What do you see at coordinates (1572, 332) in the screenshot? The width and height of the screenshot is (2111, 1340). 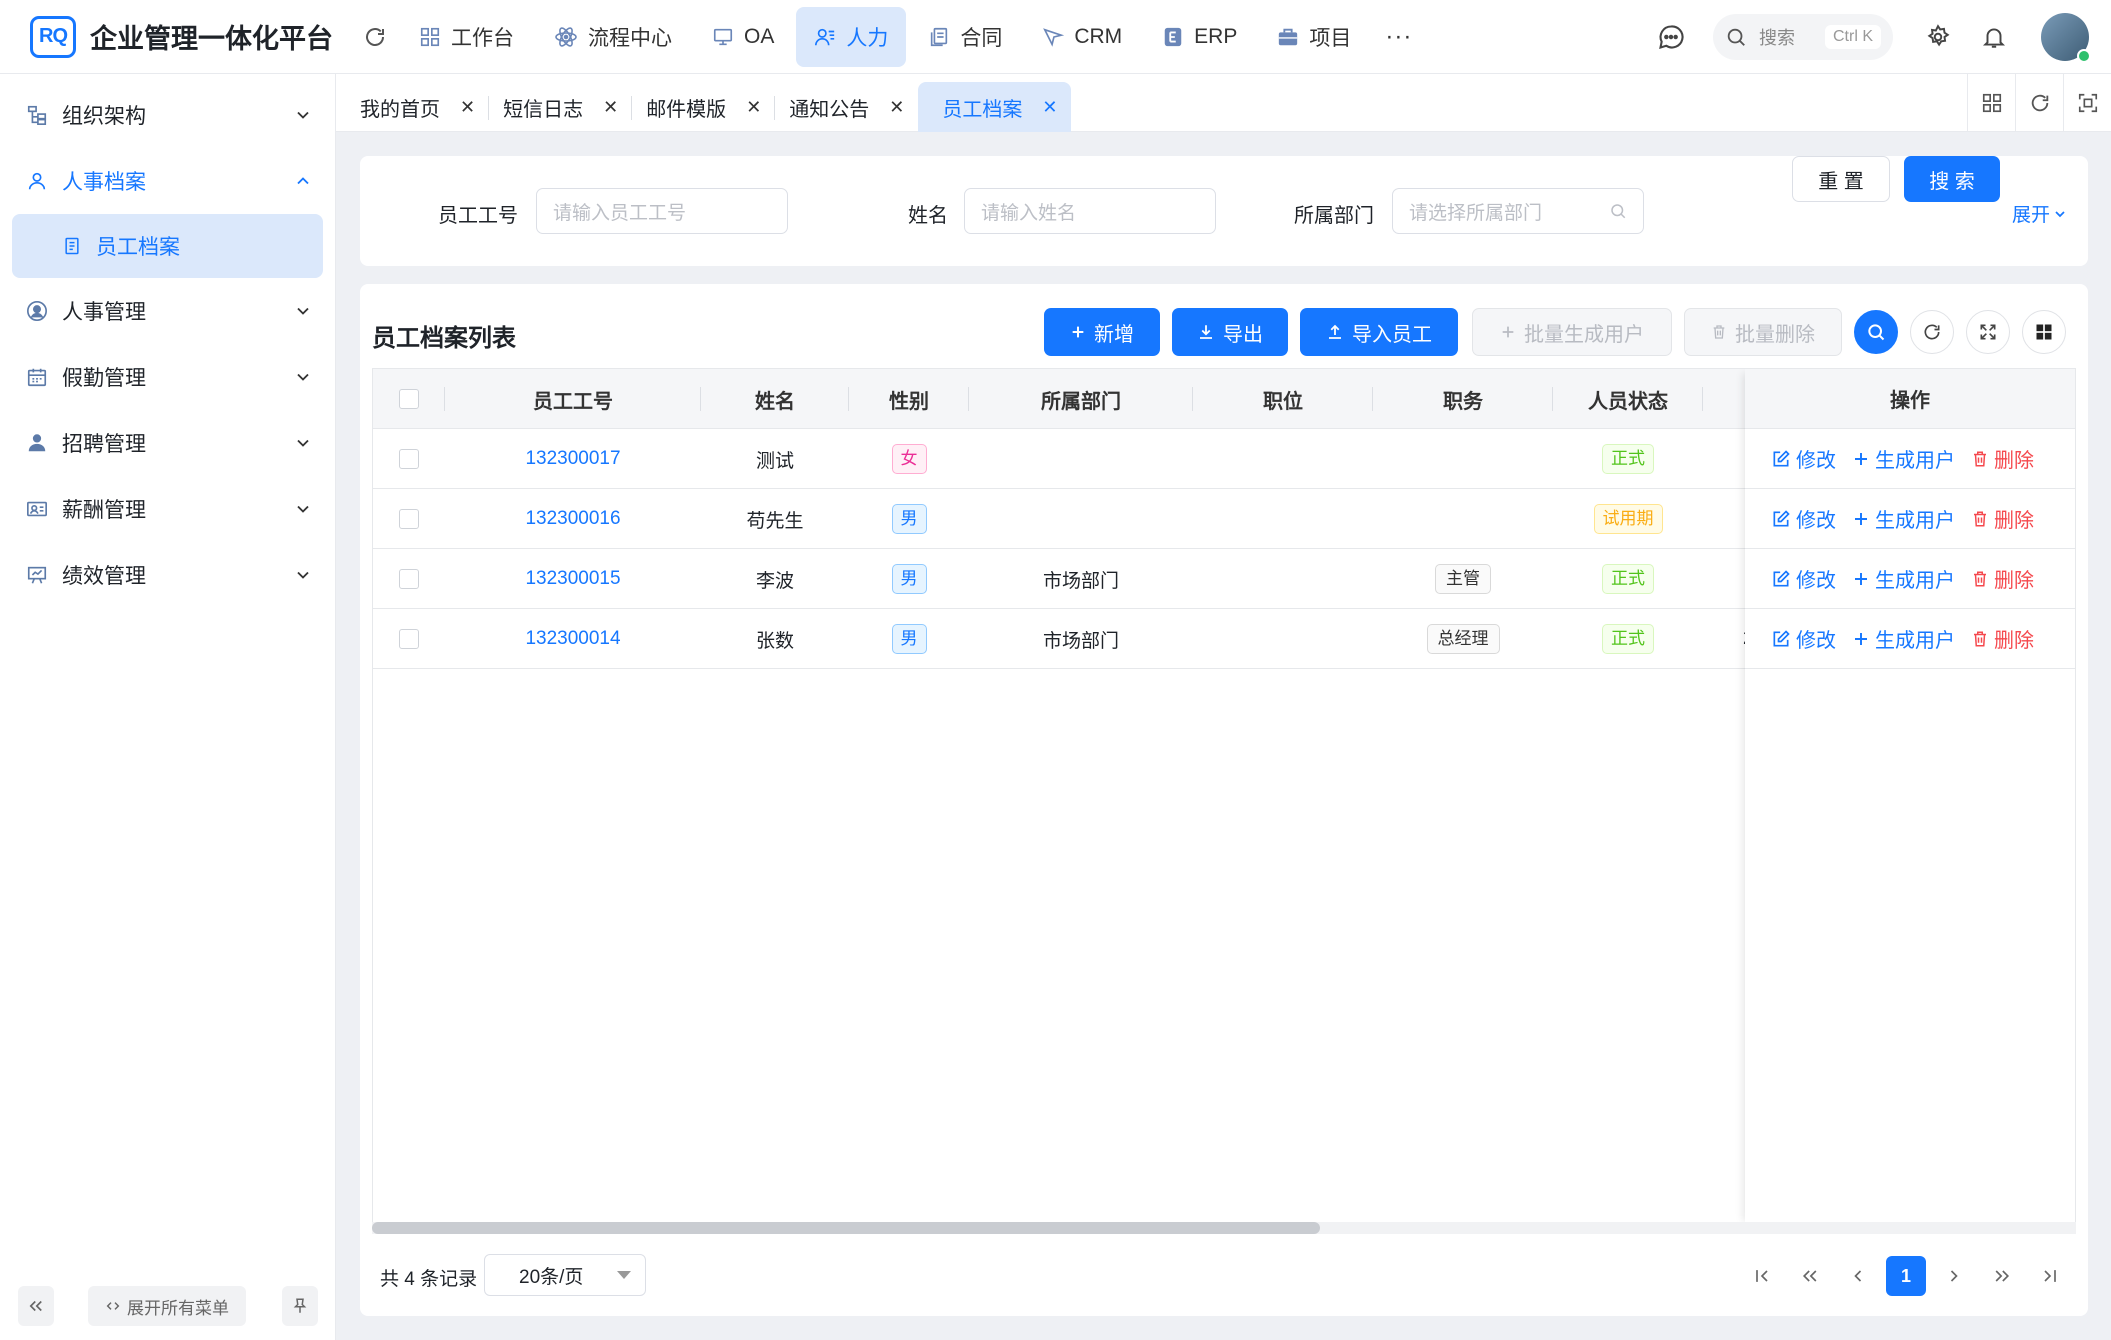 I see `batch-create-users-button: 批量生成用户` at bounding box center [1572, 332].